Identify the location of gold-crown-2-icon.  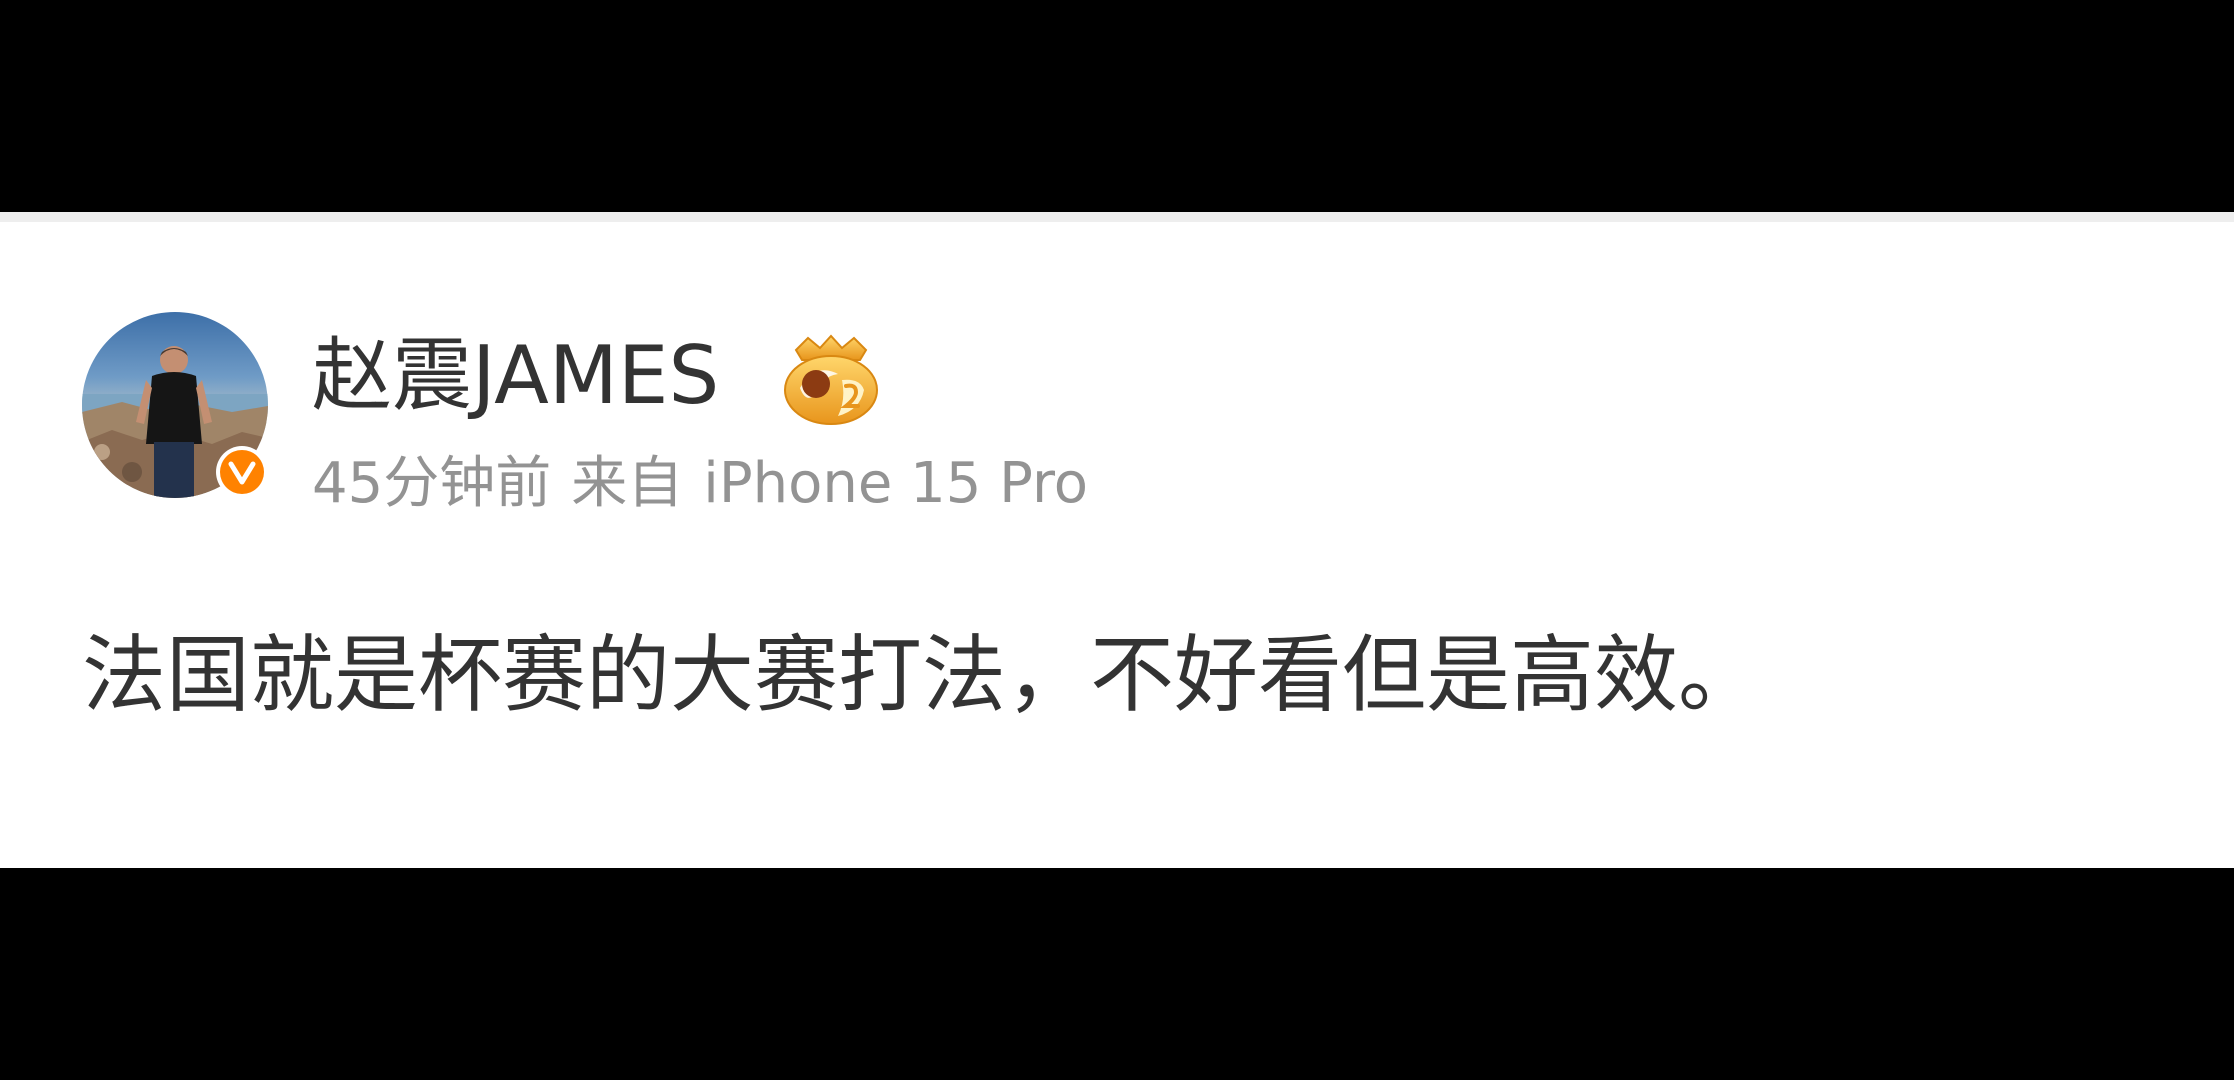
(831, 382).